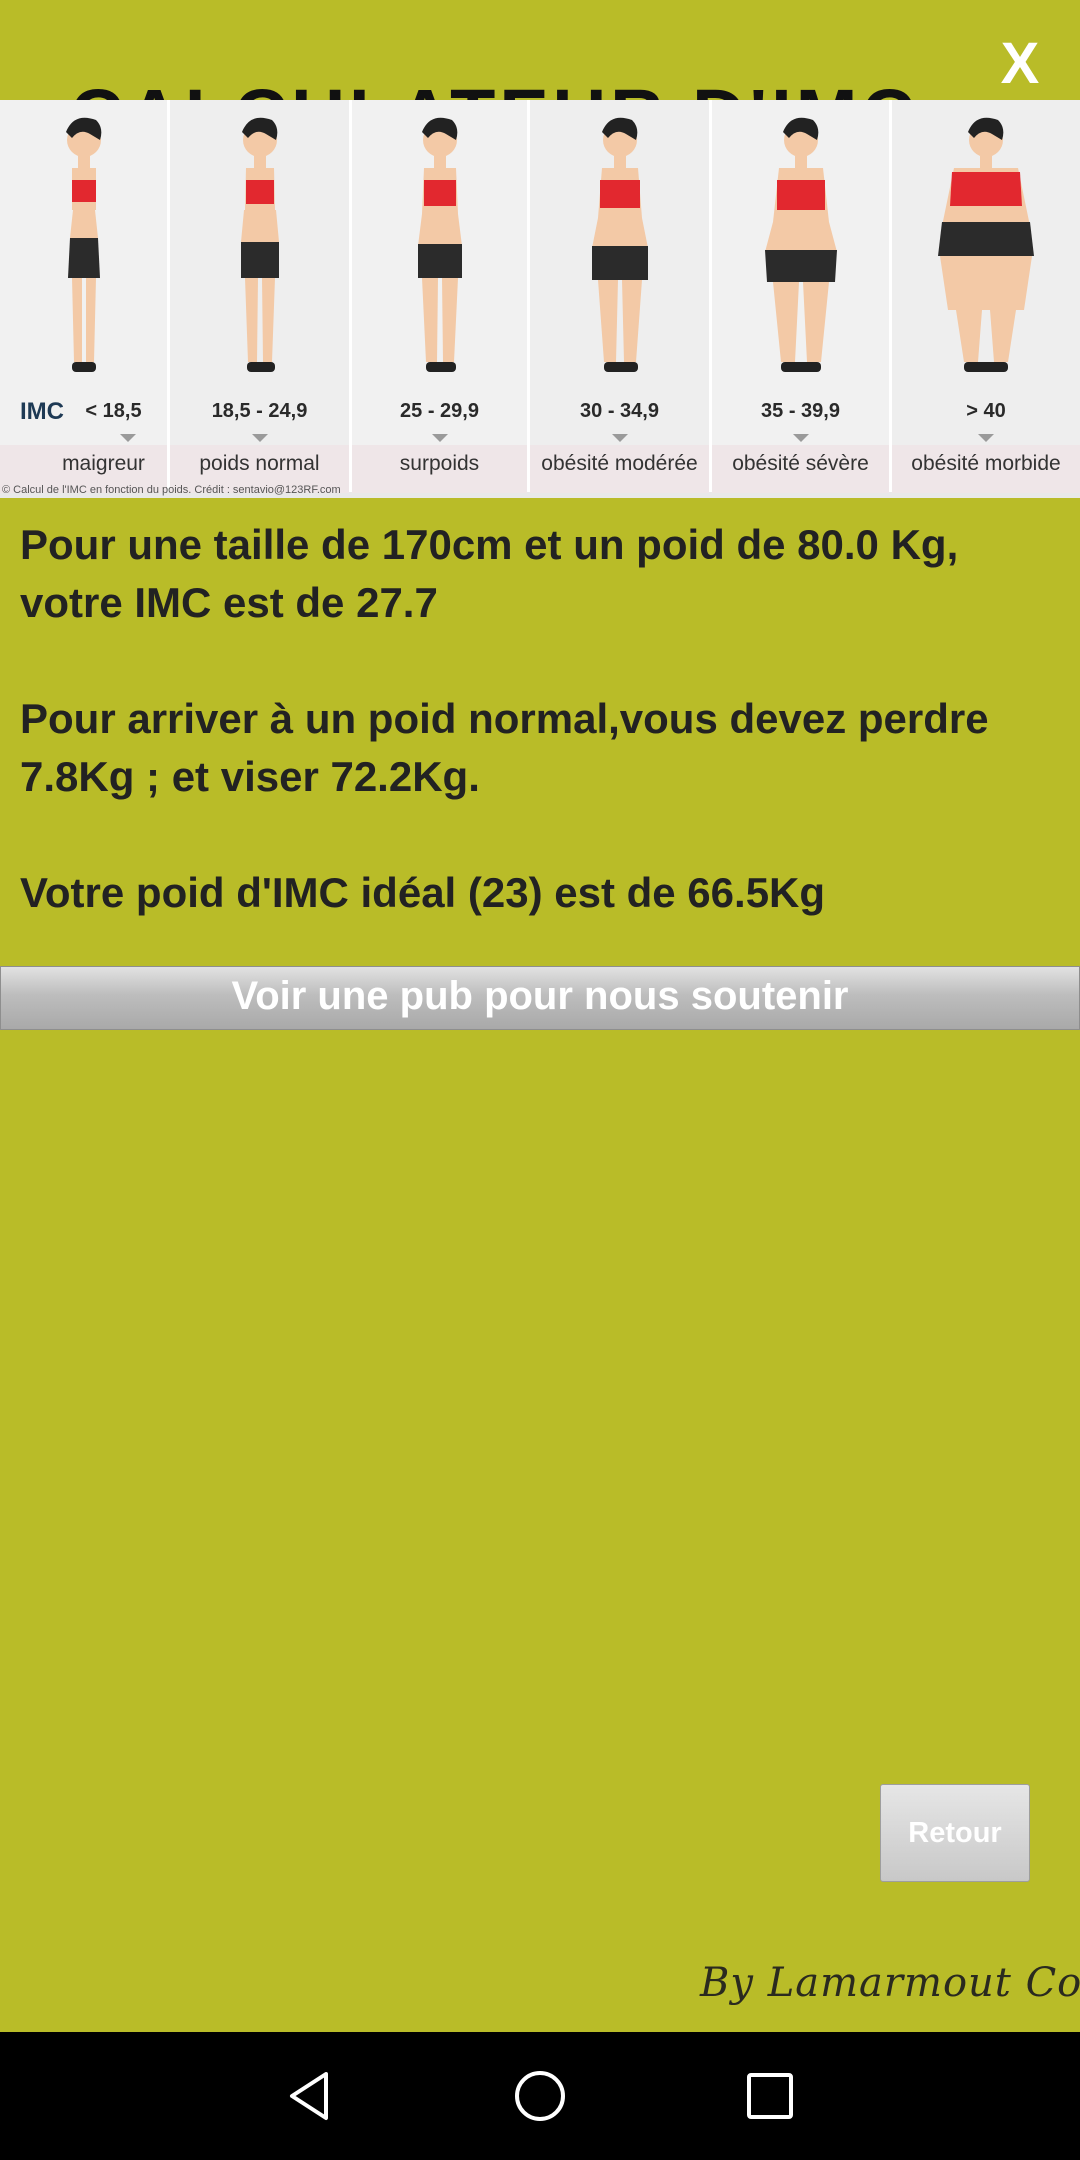 The width and height of the screenshot is (1080, 2160). I want to click on bmi-range: 35 - 39,9, so click(800, 411).